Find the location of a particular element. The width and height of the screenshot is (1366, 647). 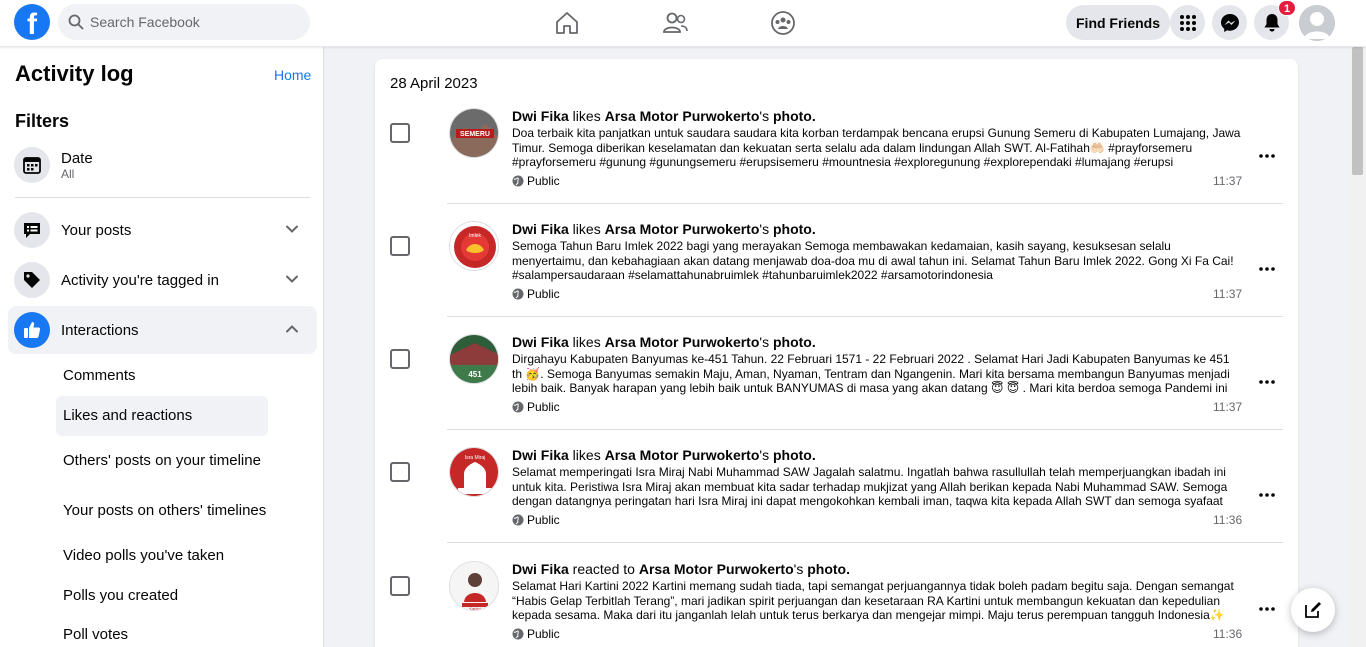

thumb-caption: Imlek is located at coordinates (475, 236).